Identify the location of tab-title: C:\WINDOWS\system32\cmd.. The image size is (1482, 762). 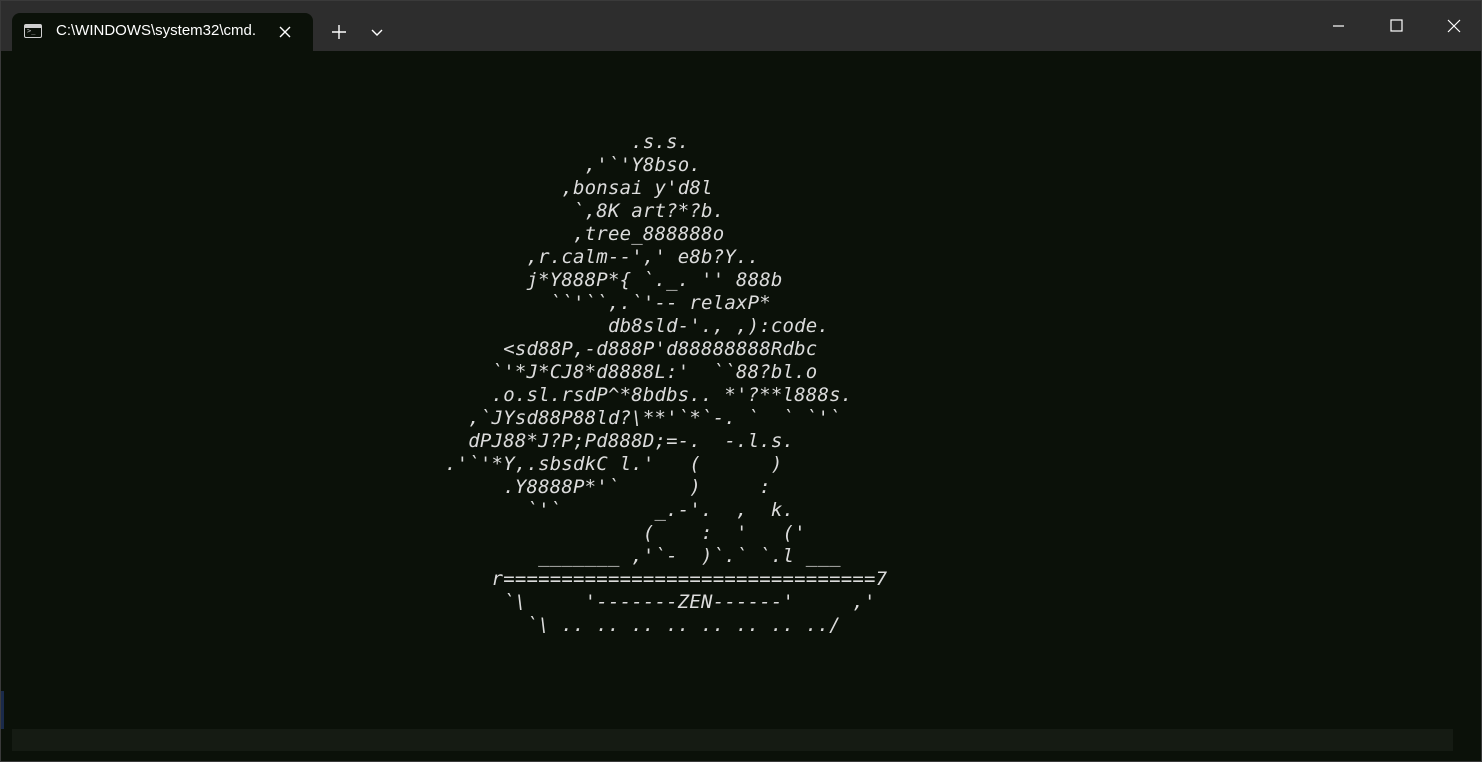
(156, 30).